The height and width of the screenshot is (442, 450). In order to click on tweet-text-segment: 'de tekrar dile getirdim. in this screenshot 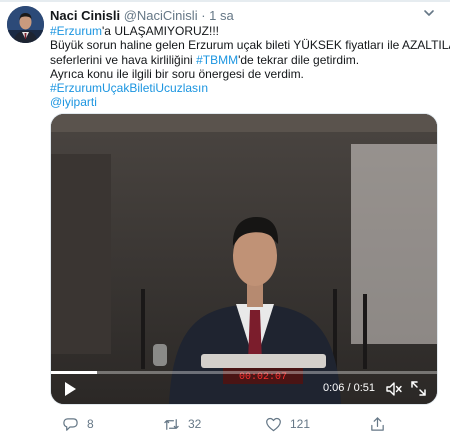, I will do `click(299, 59)`.